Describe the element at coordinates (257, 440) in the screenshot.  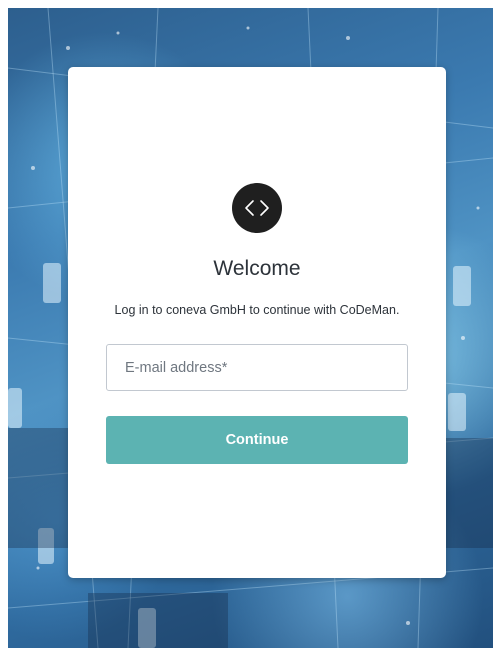
I see `continue-button: Continue` at that location.